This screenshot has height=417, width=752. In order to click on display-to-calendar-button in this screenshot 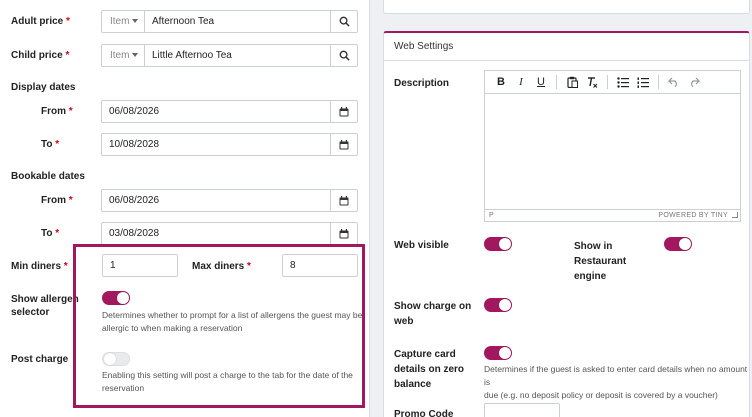, I will do `click(344, 144)`.